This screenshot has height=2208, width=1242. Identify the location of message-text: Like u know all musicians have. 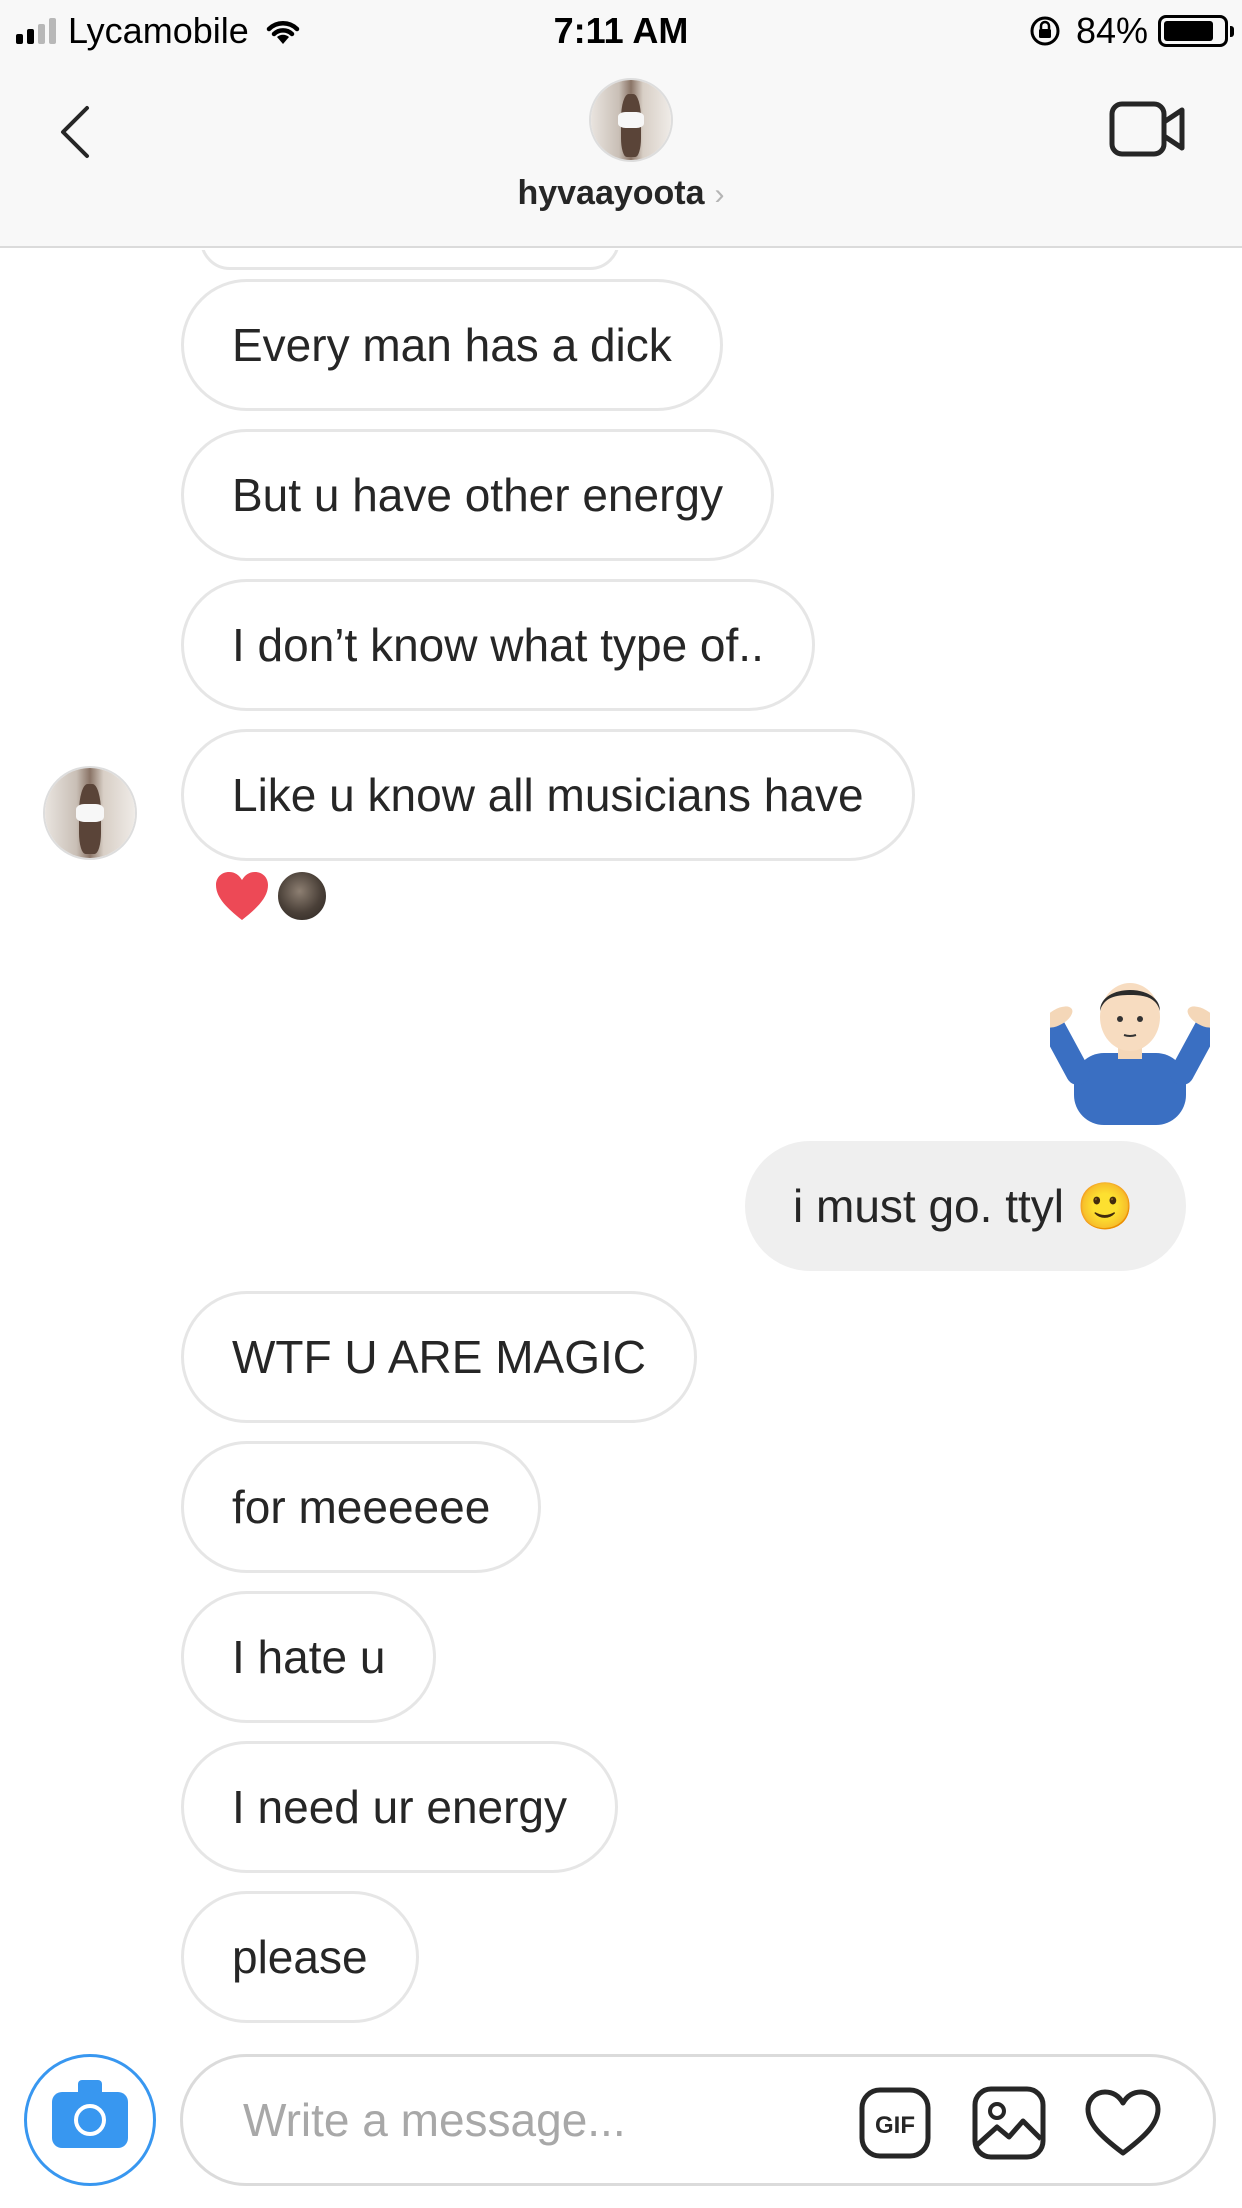
(548, 795).